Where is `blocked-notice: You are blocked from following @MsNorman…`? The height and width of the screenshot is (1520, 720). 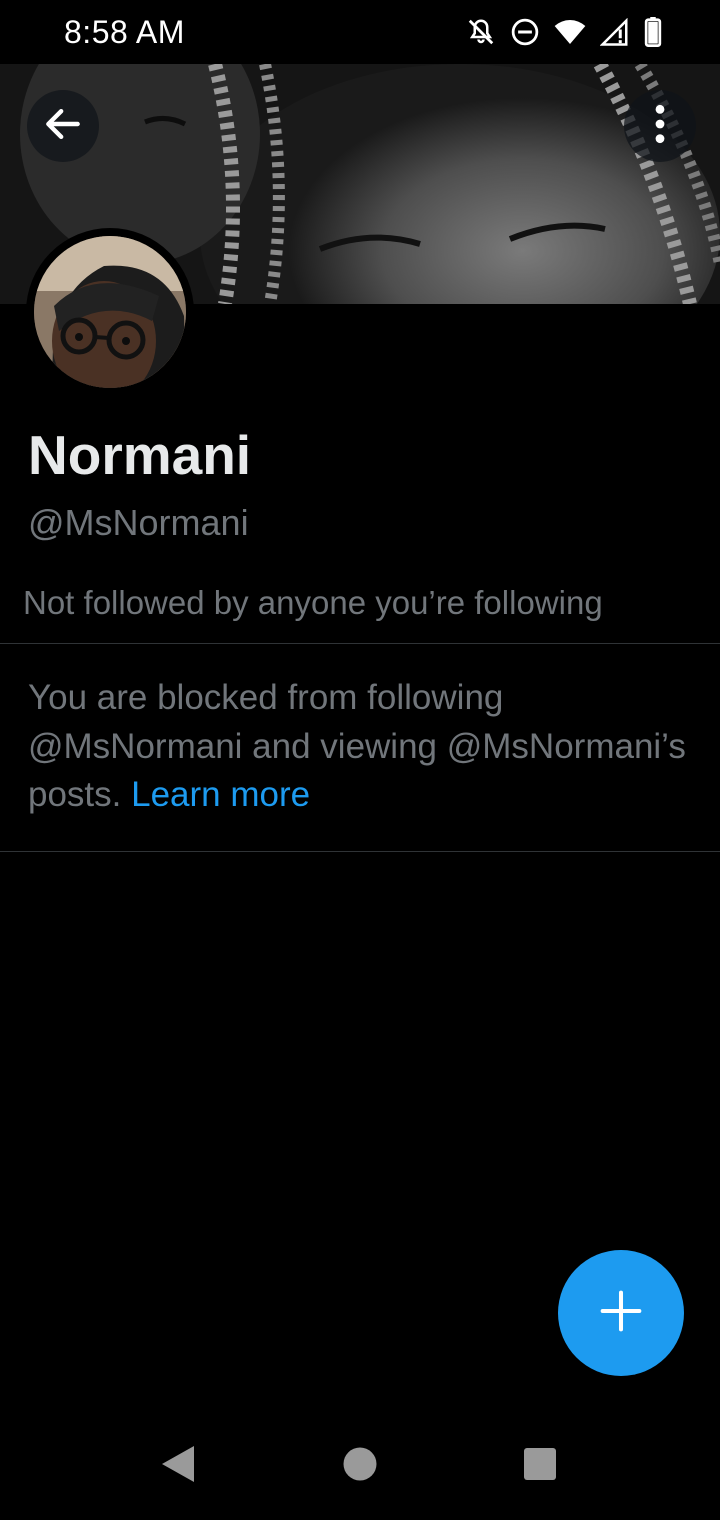
blocked-notice: You are blocked from following @MsNorman… is located at coordinates (358, 747).